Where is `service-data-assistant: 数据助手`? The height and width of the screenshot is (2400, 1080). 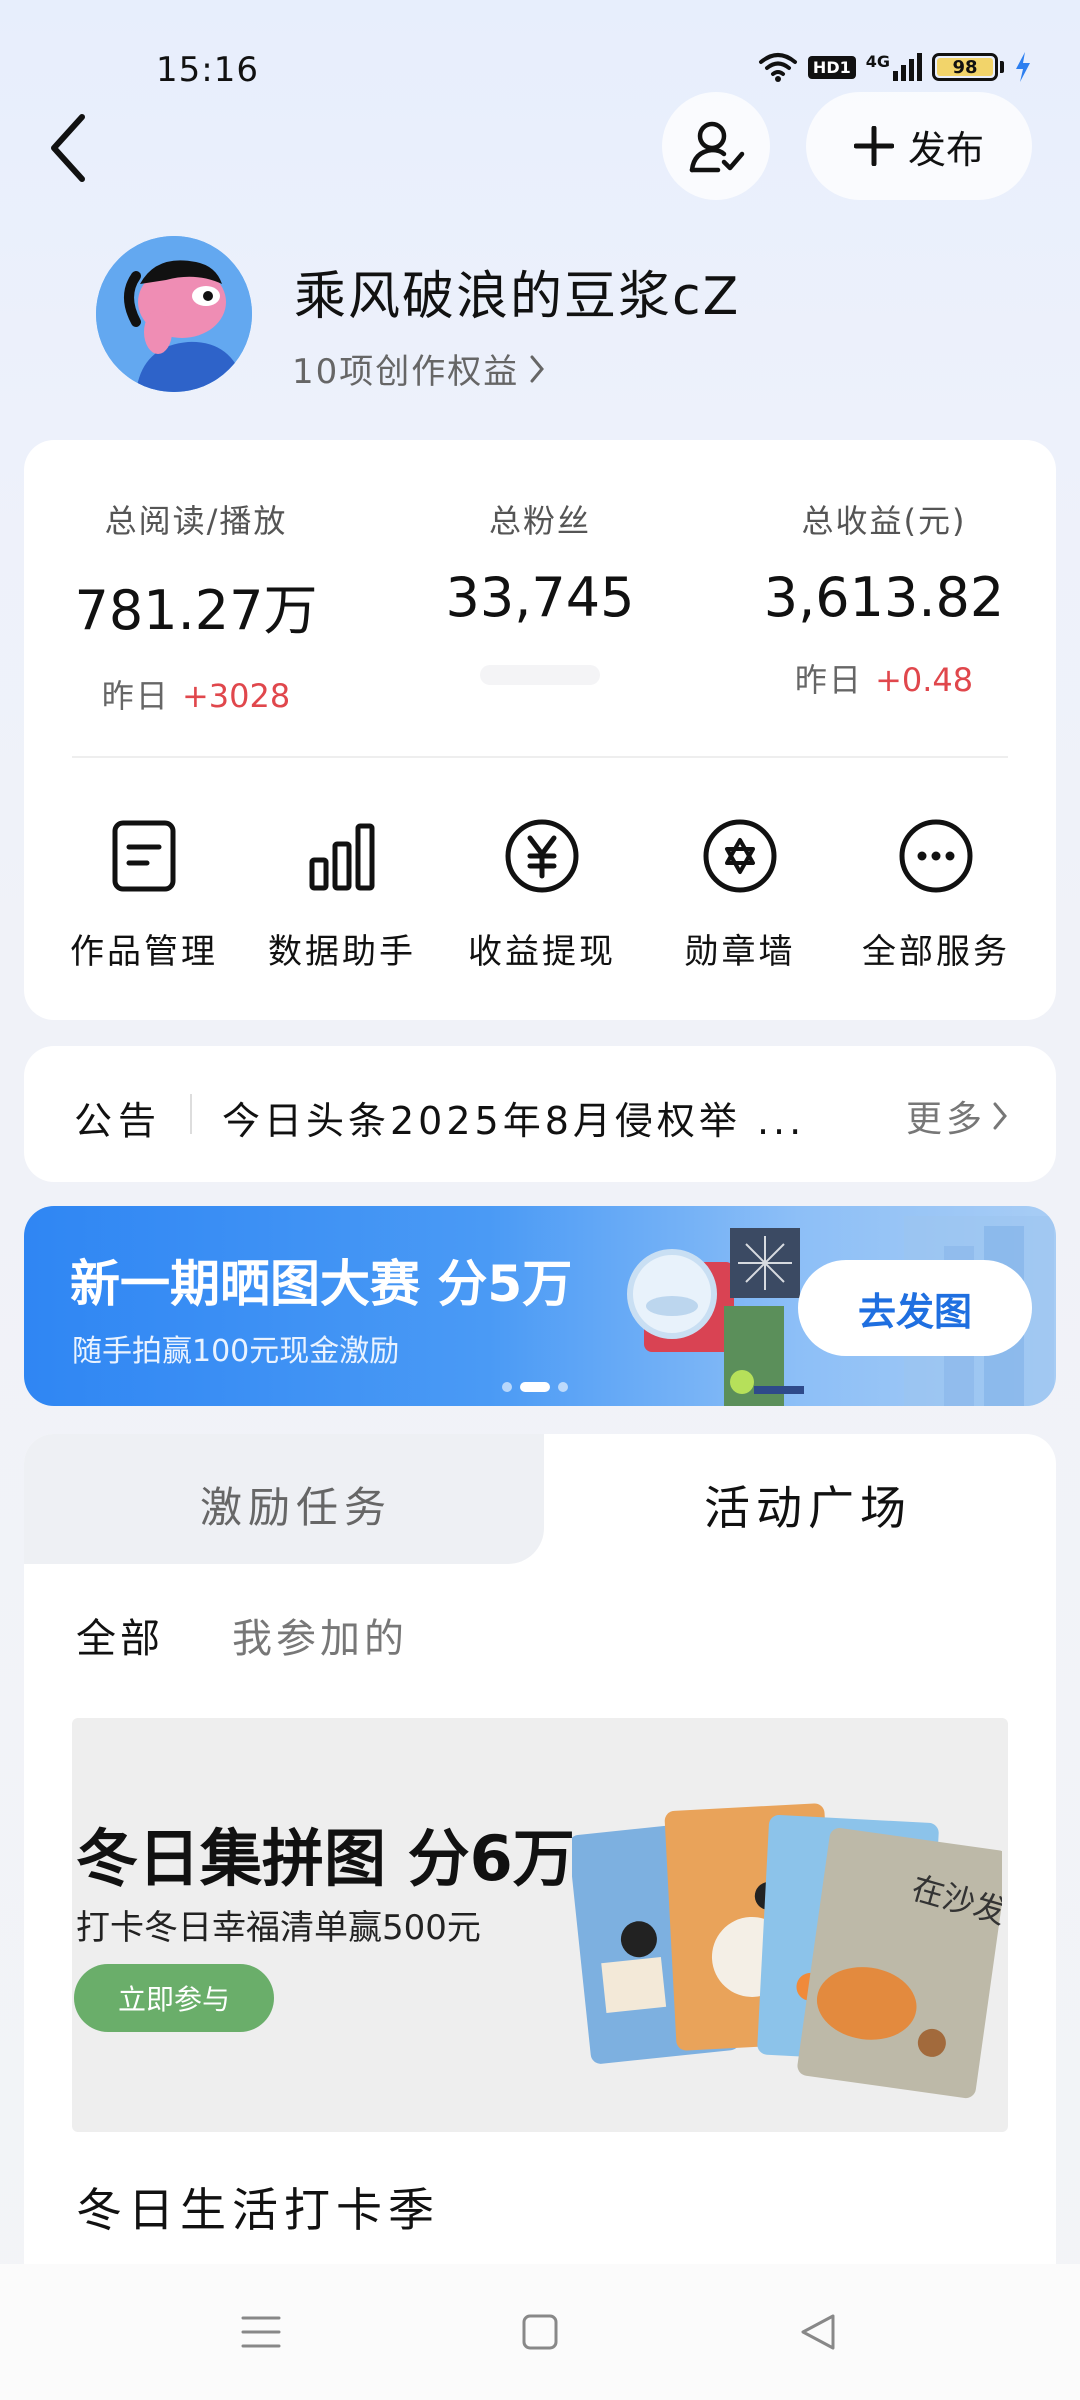
service-data-assistant: 数据助手 is located at coordinates (342, 889).